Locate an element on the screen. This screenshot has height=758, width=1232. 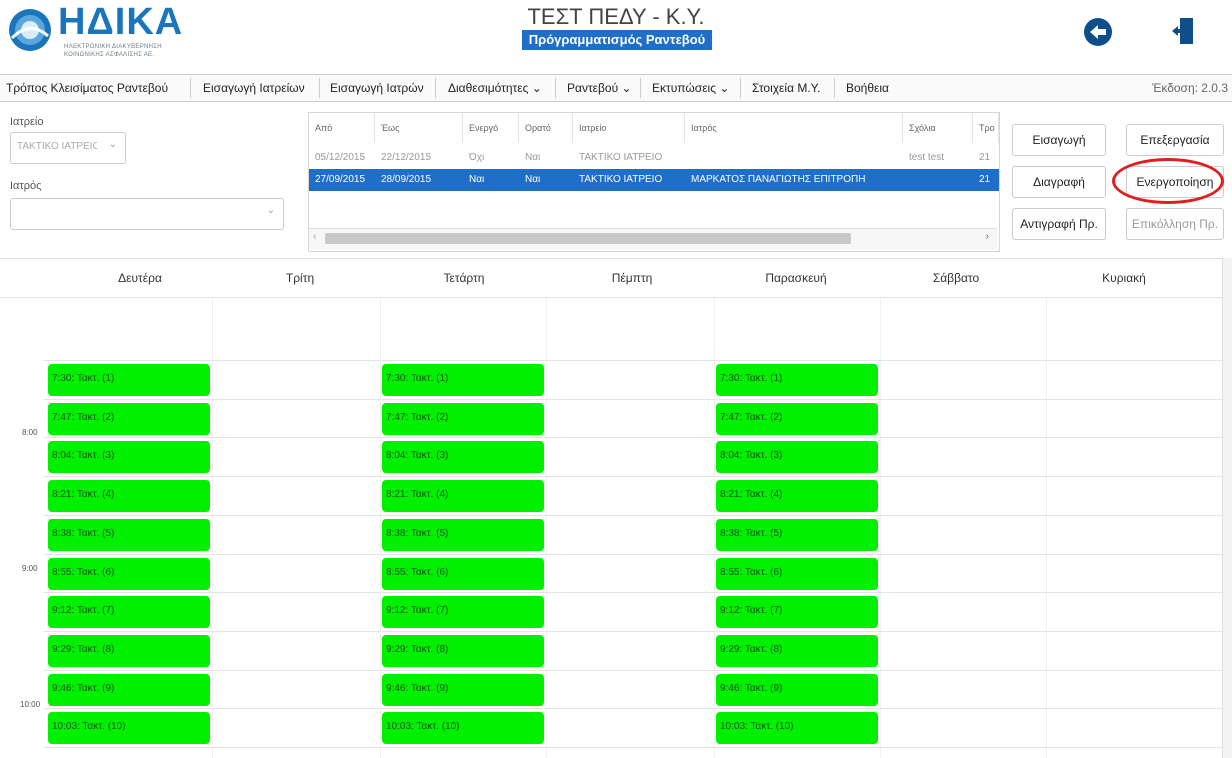
appointment-slot-friday: 7:47: Τακτ. (2) is located at coordinates (797, 419).